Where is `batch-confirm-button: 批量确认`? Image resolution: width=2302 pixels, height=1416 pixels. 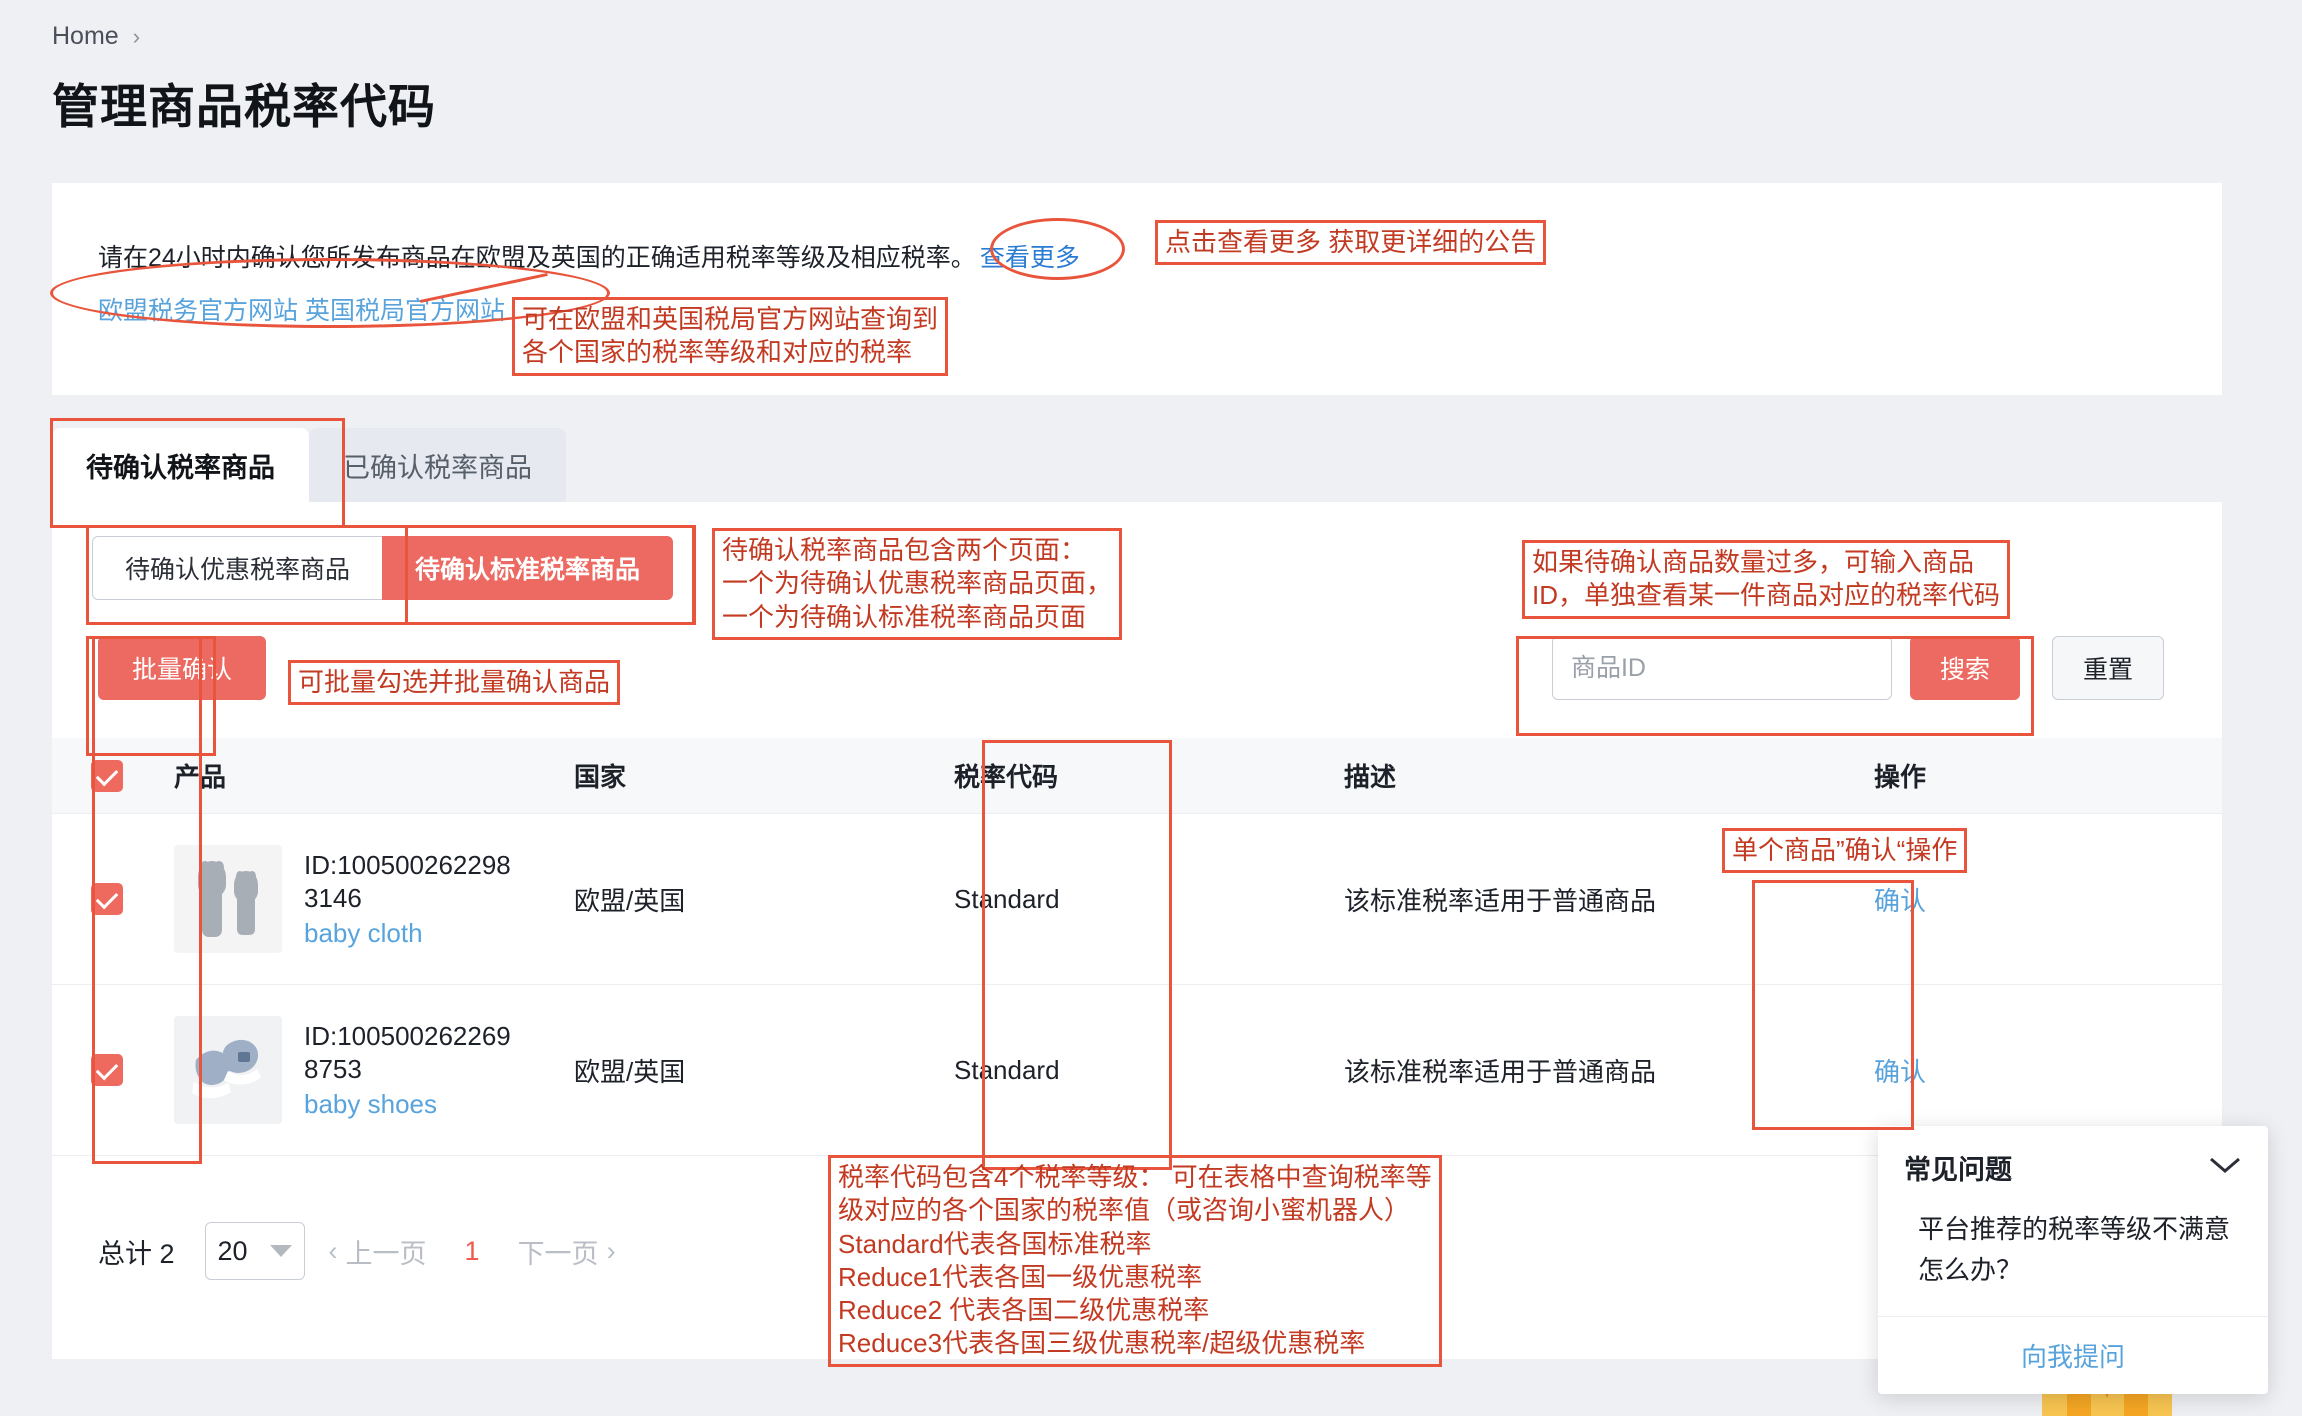
batch-confirm-button: 批量确认 is located at coordinates (182, 668).